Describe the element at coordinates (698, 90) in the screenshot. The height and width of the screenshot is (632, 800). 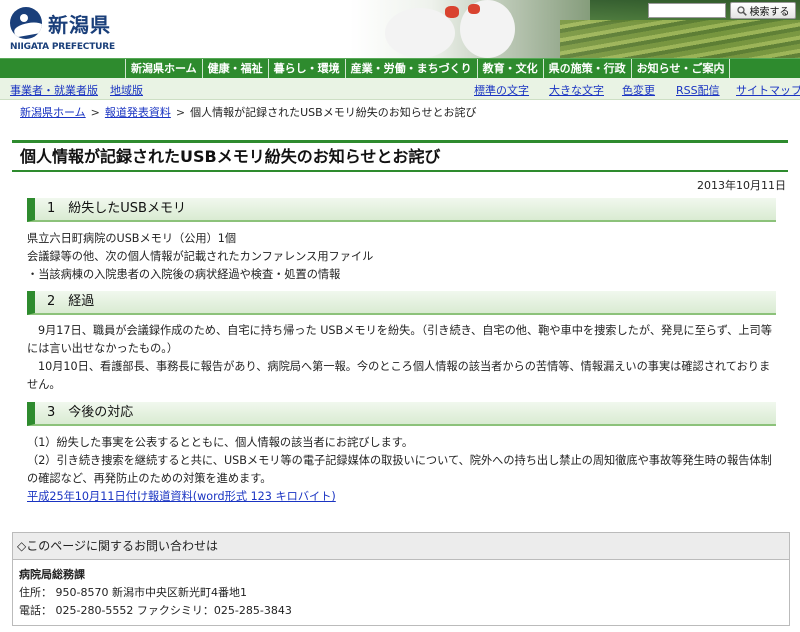
I see `subnav-rss: RSS配信` at that location.